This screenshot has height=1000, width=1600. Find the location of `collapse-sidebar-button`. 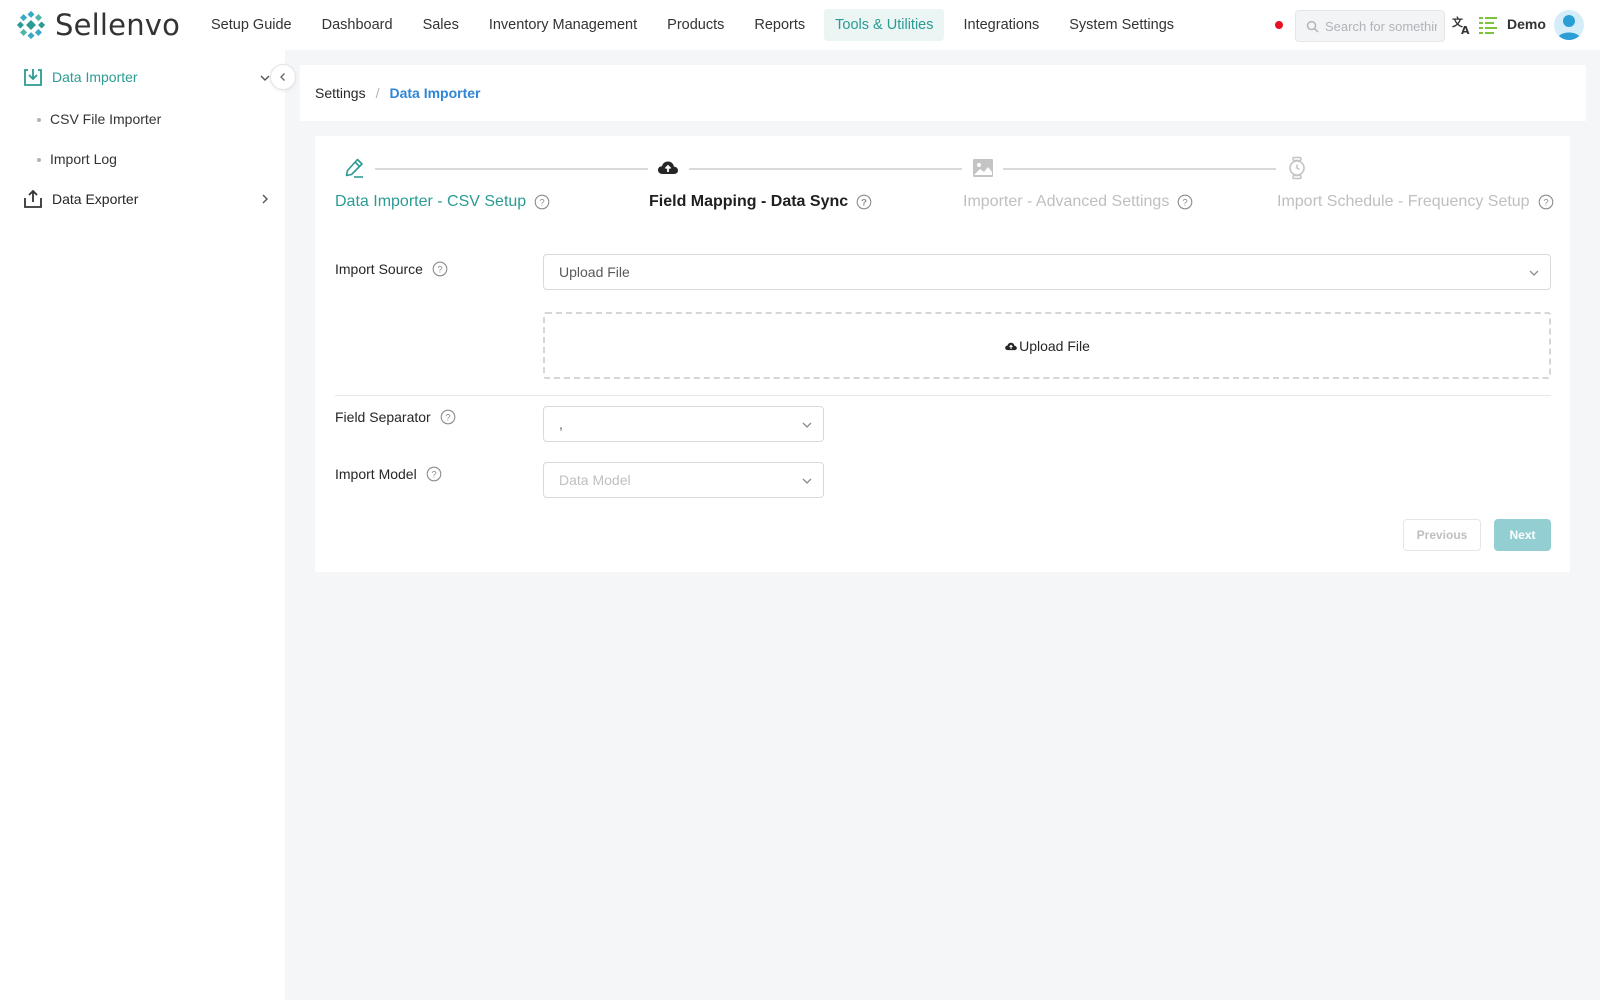

collapse-sidebar-button is located at coordinates (283, 77).